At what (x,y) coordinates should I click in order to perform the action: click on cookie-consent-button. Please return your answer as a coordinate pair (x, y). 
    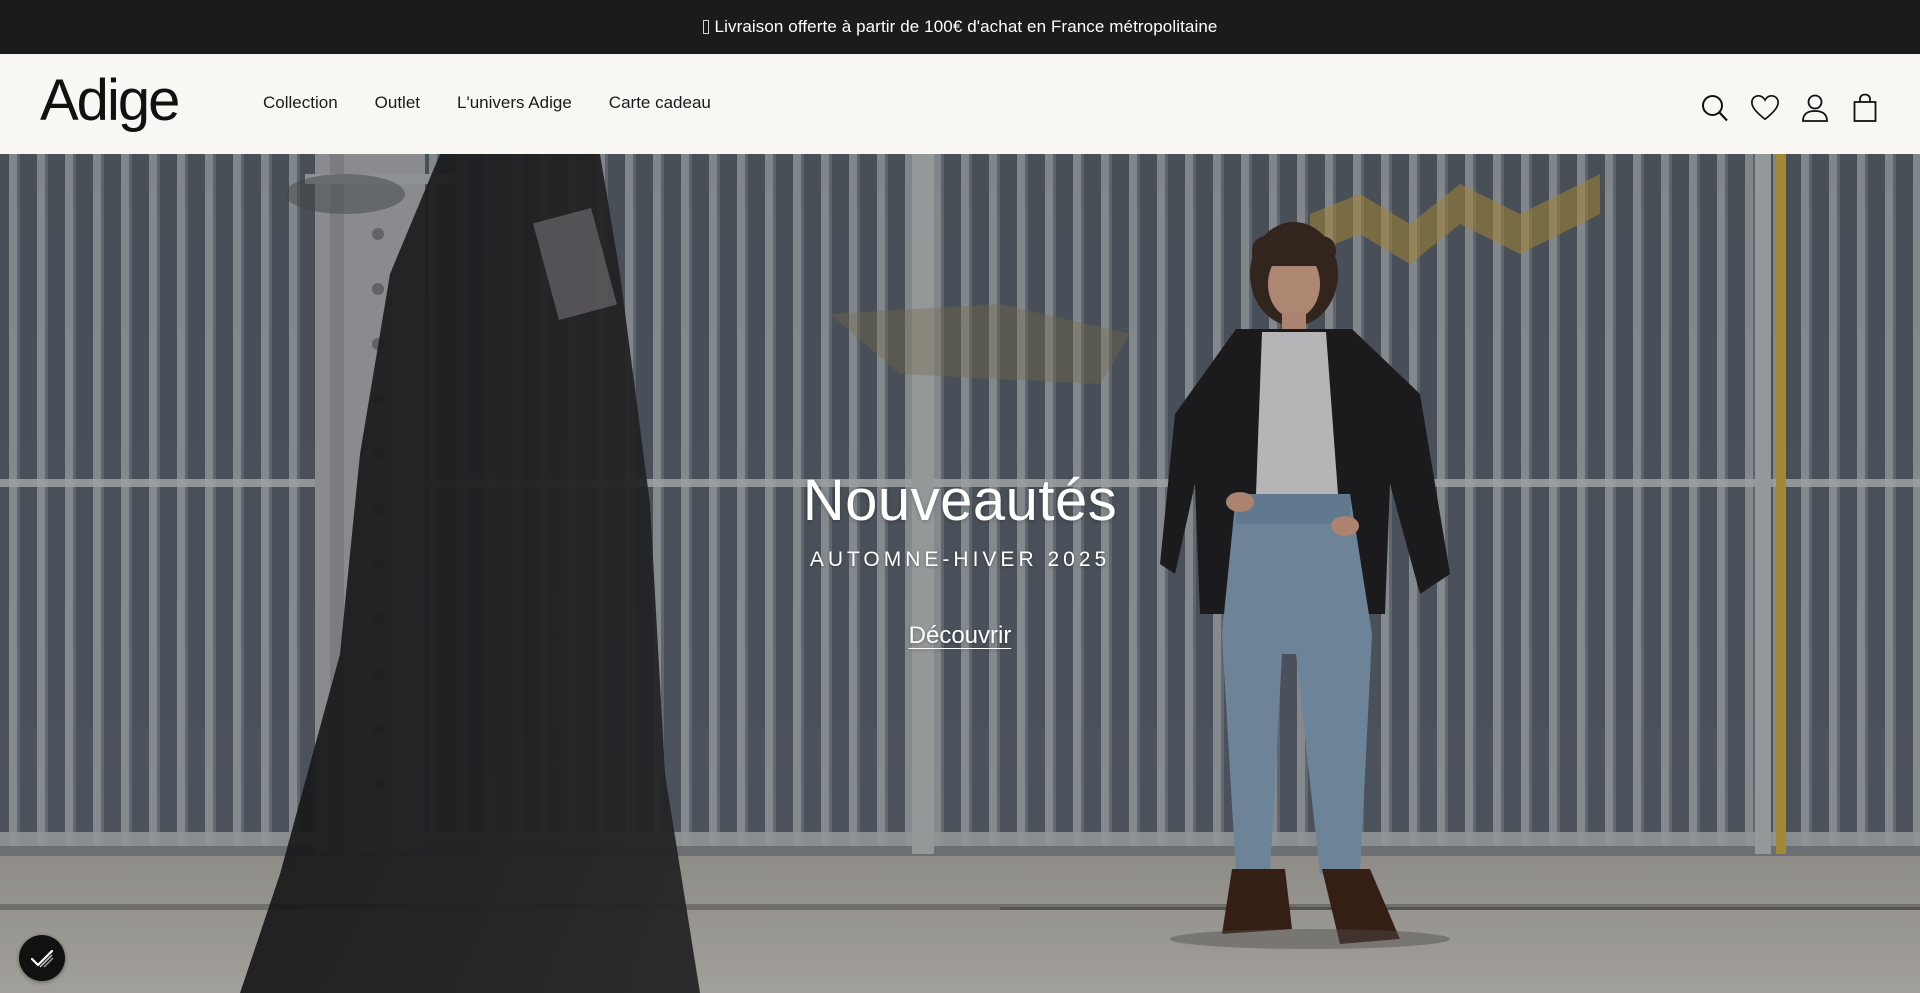
    Looking at the image, I should click on (42, 958).